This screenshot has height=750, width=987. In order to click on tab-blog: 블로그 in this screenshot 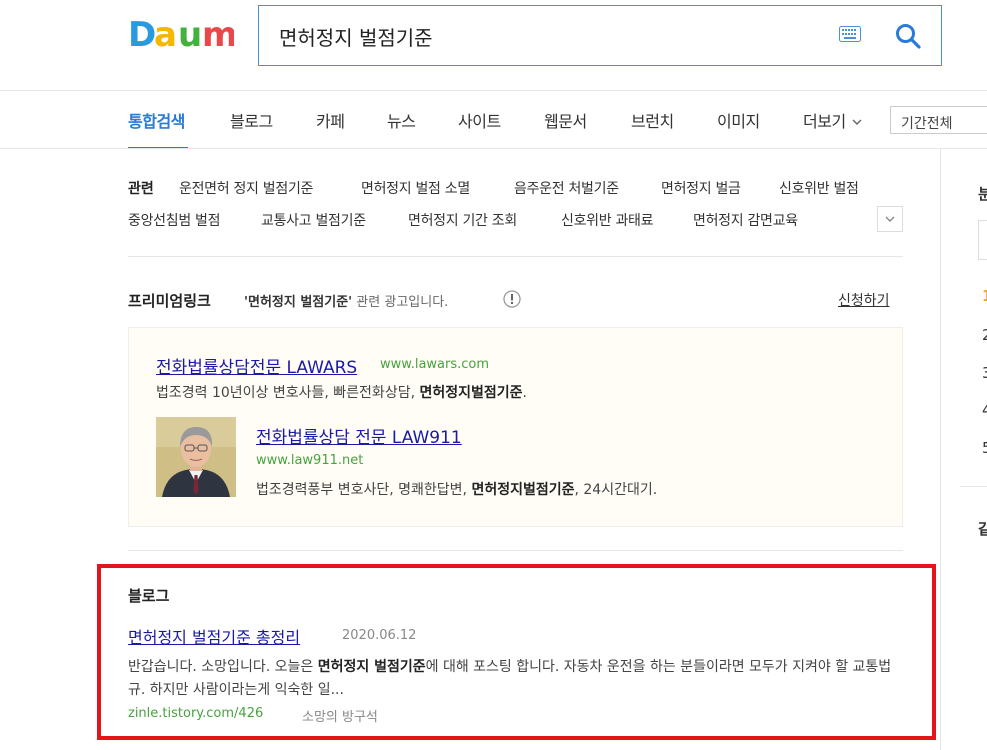, I will do `click(251, 120)`.